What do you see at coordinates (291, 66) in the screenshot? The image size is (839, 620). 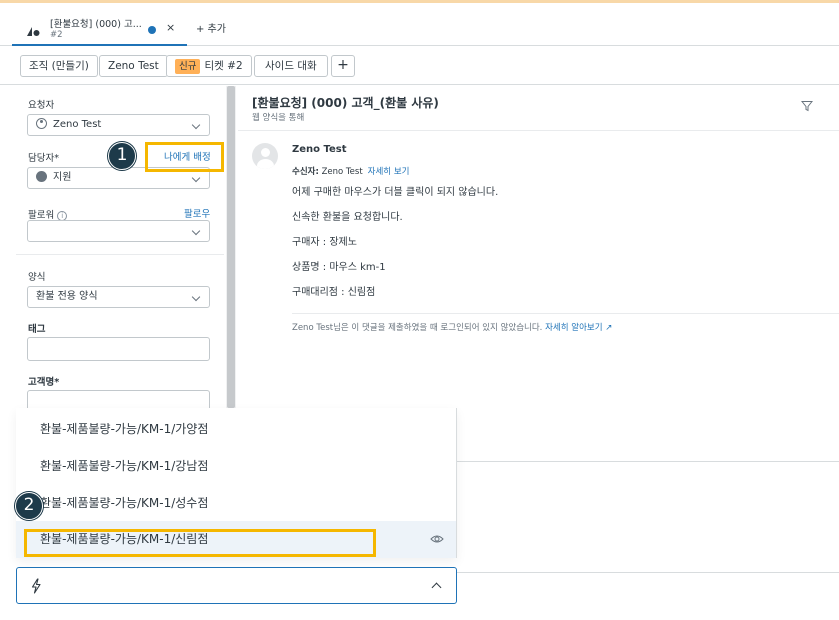 I see `side-conversation-button: 사이드 대화` at bounding box center [291, 66].